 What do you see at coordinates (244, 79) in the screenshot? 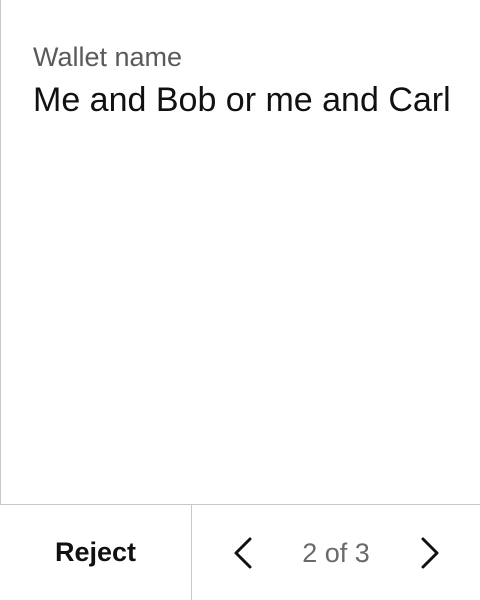
I see `wallet-name-section: Wallet name Me and Bob or me and Carl` at bounding box center [244, 79].